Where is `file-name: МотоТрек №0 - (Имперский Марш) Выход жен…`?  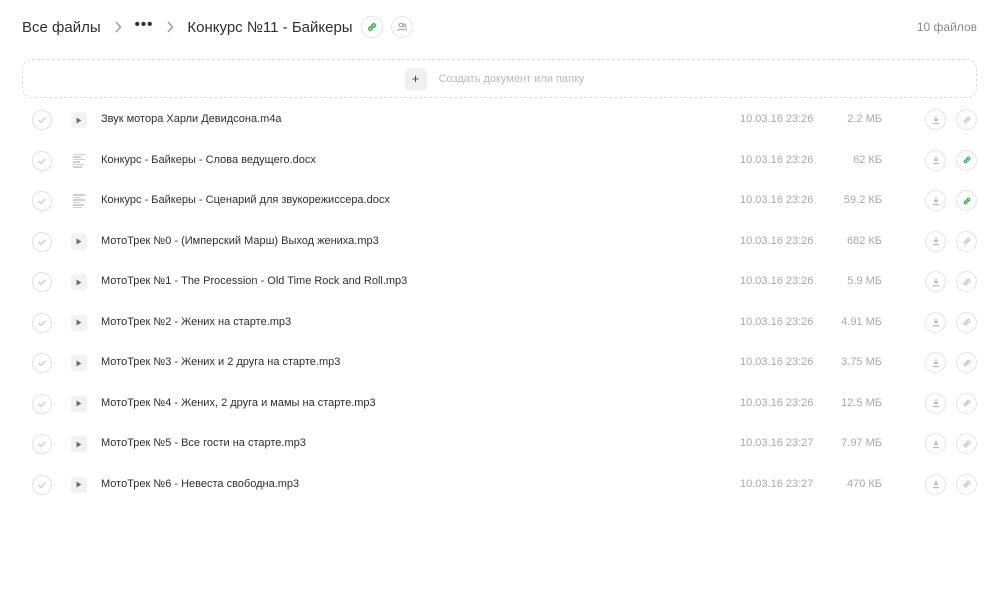
file-name: МотоТрек №0 - (Имперский Марш) Выход жен… is located at coordinates (240, 241).